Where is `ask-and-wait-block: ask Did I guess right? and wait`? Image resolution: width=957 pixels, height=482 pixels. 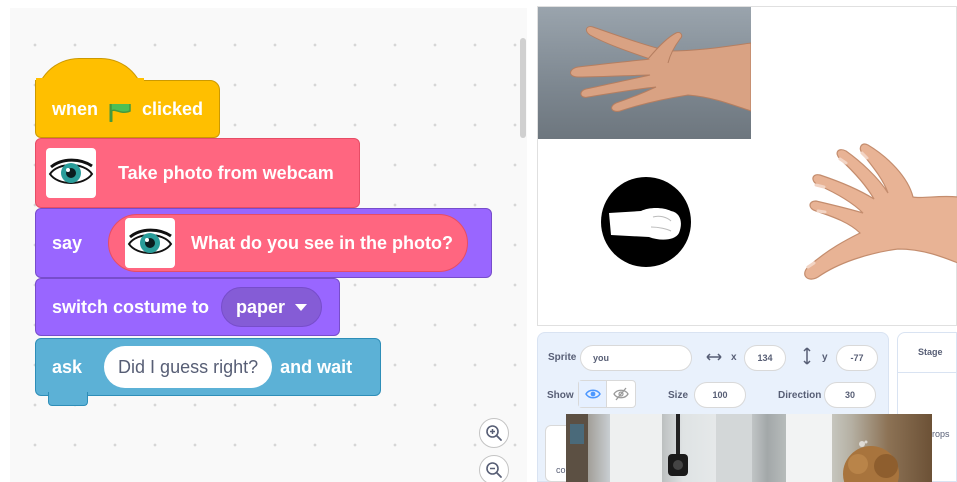
ask-and-wait-block: ask Did I guess right? and wait is located at coordinates (208, 367).